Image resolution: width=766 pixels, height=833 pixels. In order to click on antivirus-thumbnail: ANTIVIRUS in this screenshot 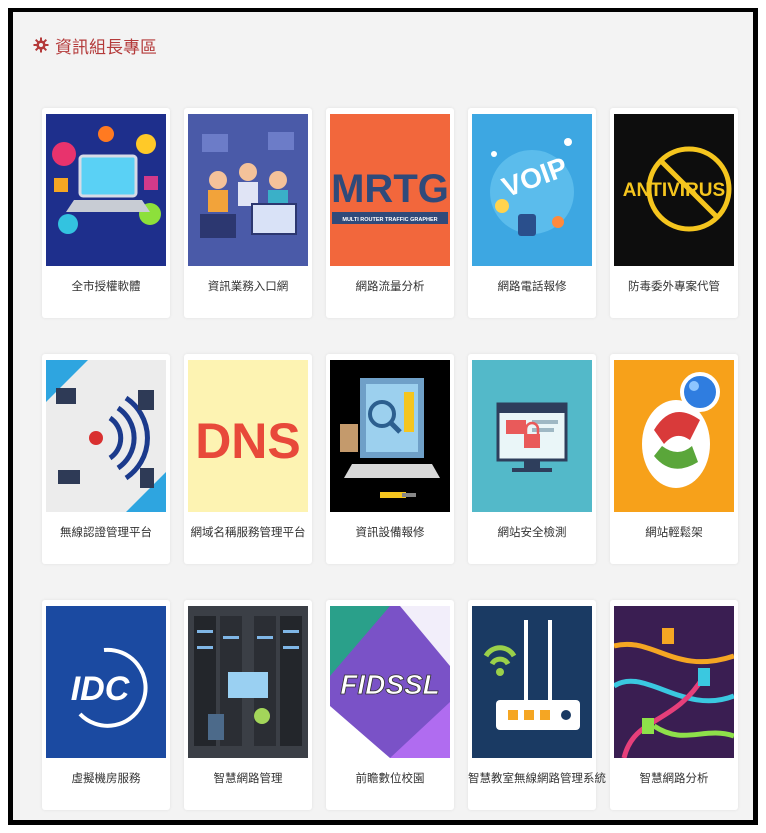, I will do `click(674, 190)`.